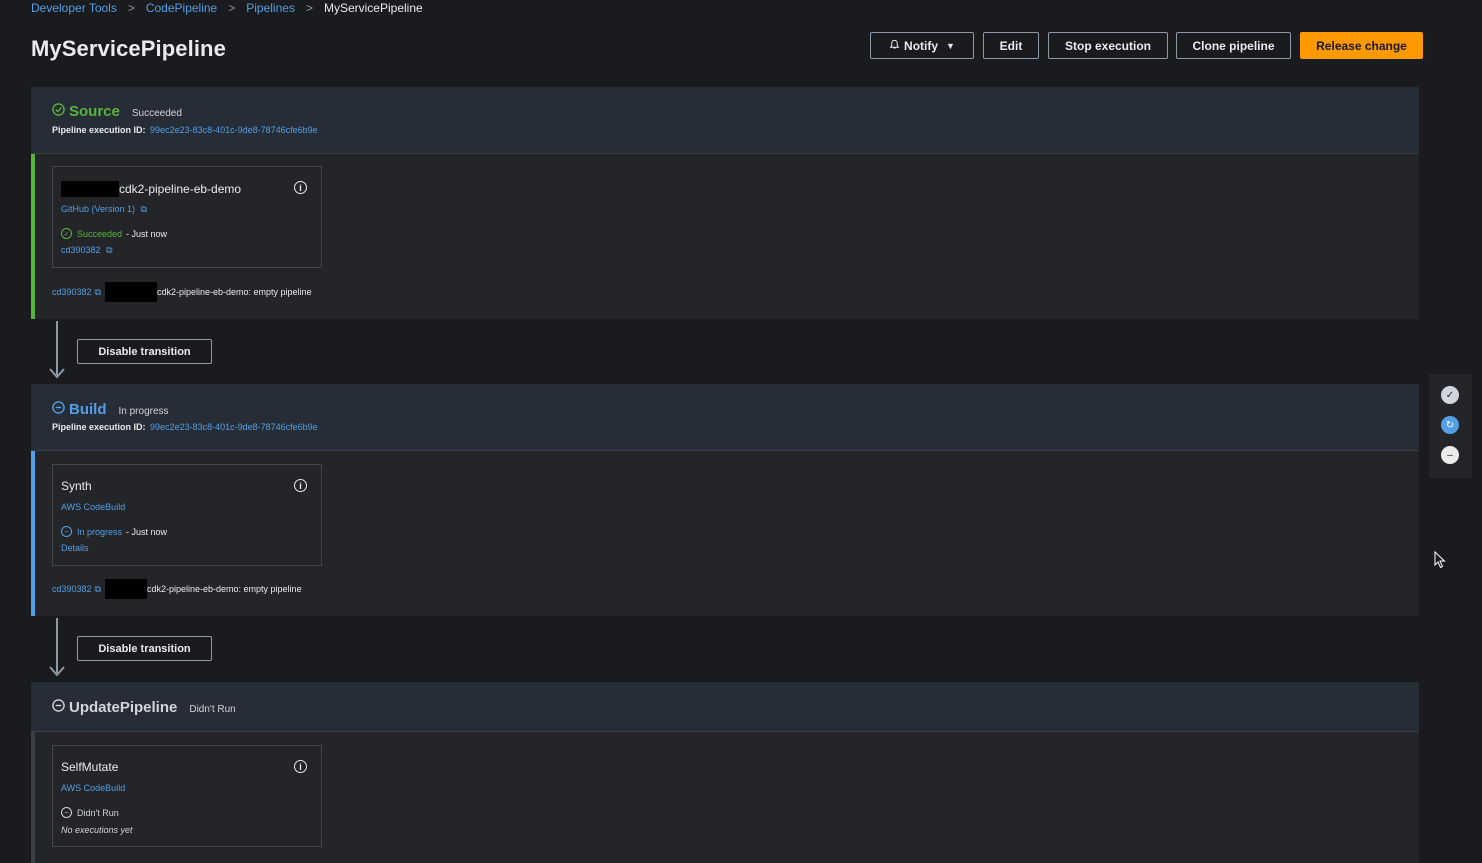 This screenshot has height=863, width=1482. What do you see at coordinates (212, 709) in the screenshot?
I see `stage-status: Didn't Run` at bounding box center [212, 709].